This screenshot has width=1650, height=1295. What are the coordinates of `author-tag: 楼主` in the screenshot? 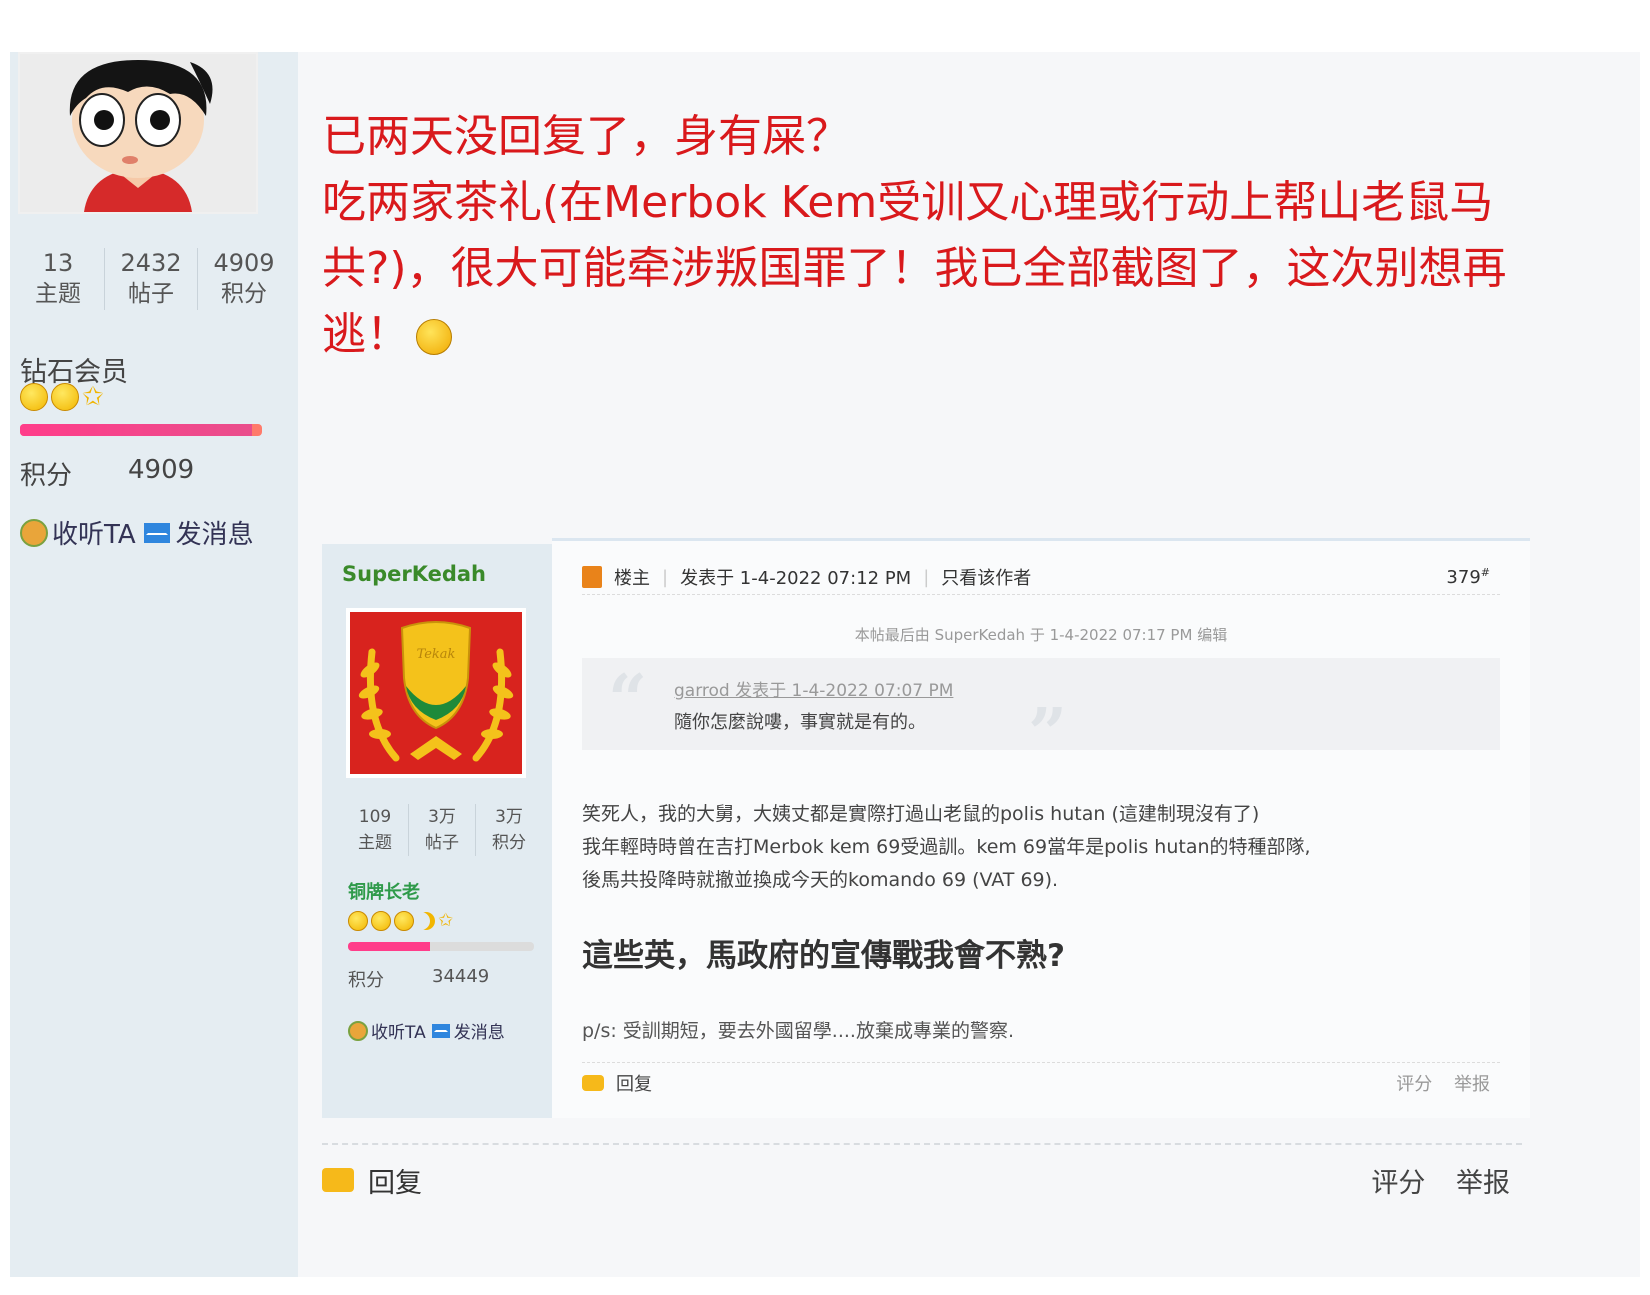 It's located at (632, 578).